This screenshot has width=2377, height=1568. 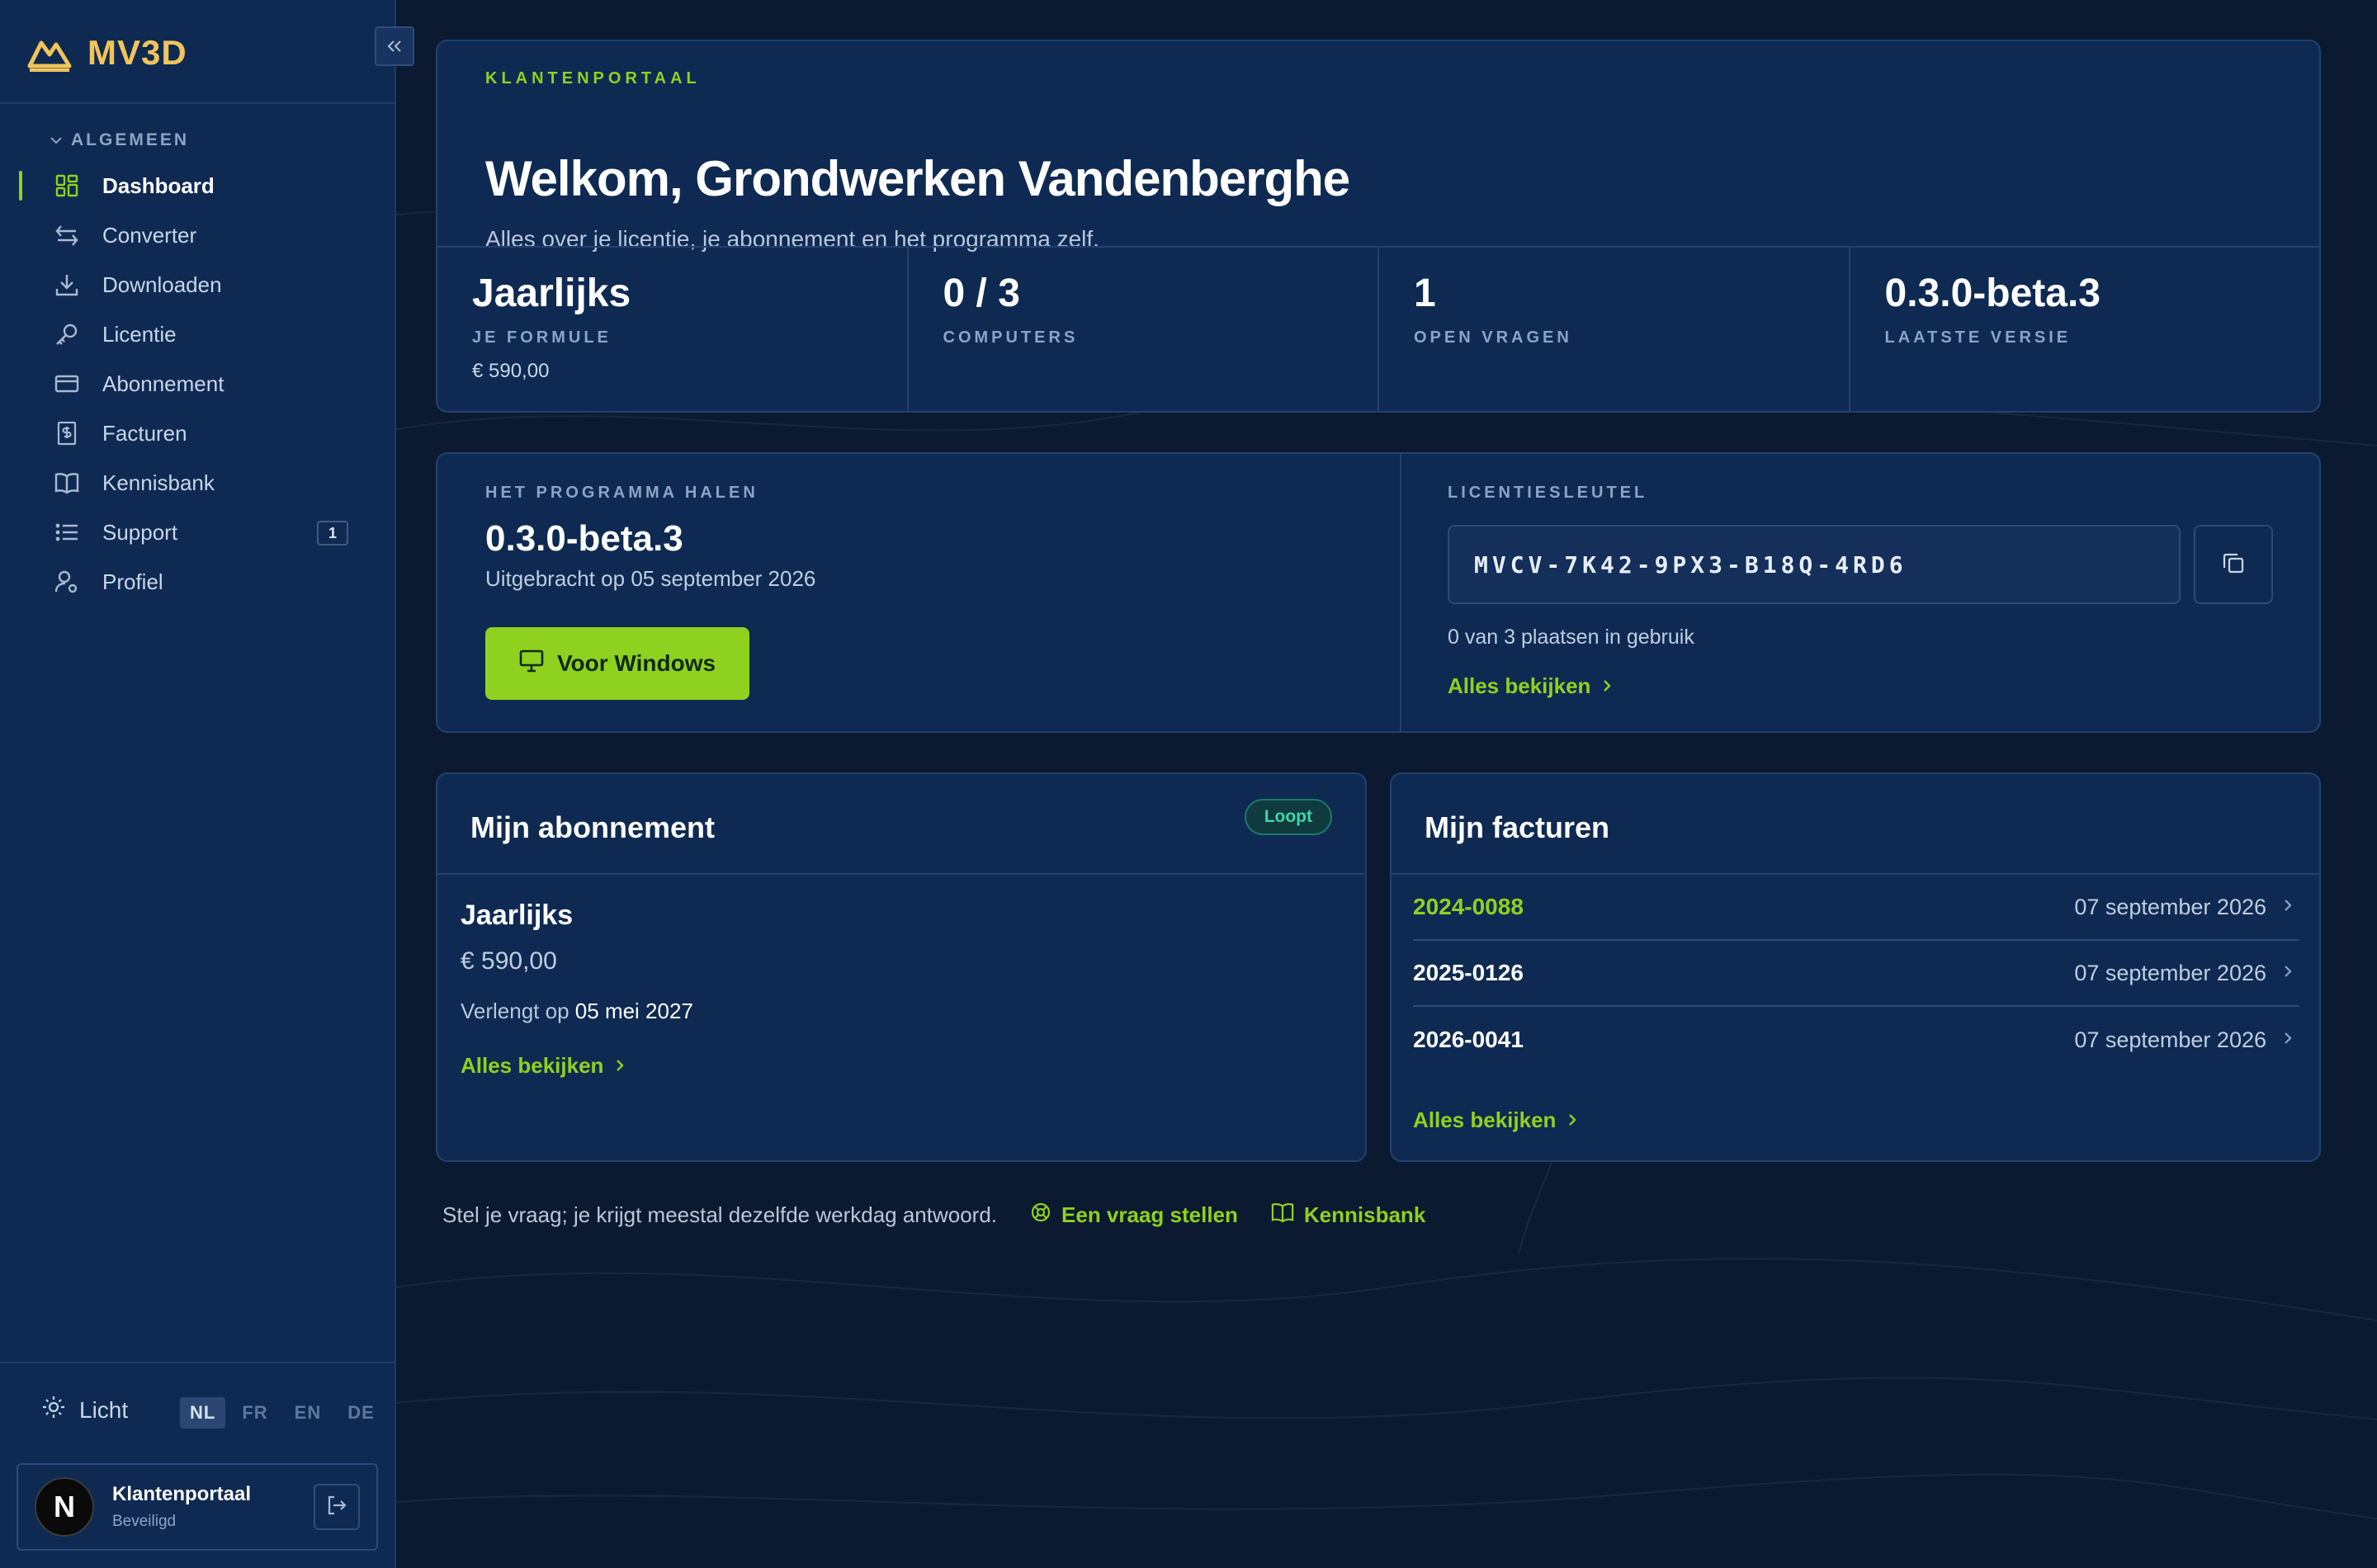 I want to click on copy-key-button, so click(x=2233, y=564).